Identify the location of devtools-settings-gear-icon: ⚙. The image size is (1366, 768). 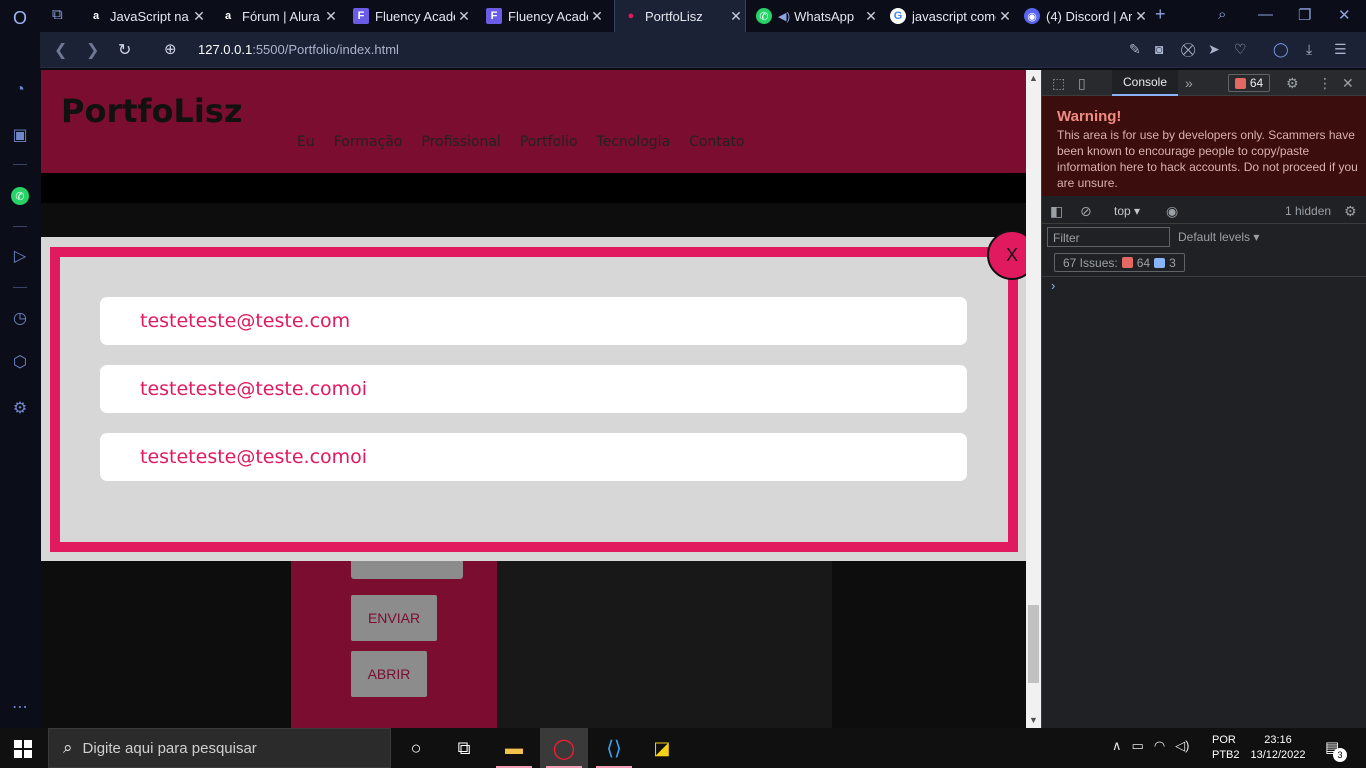
(1292, 83).